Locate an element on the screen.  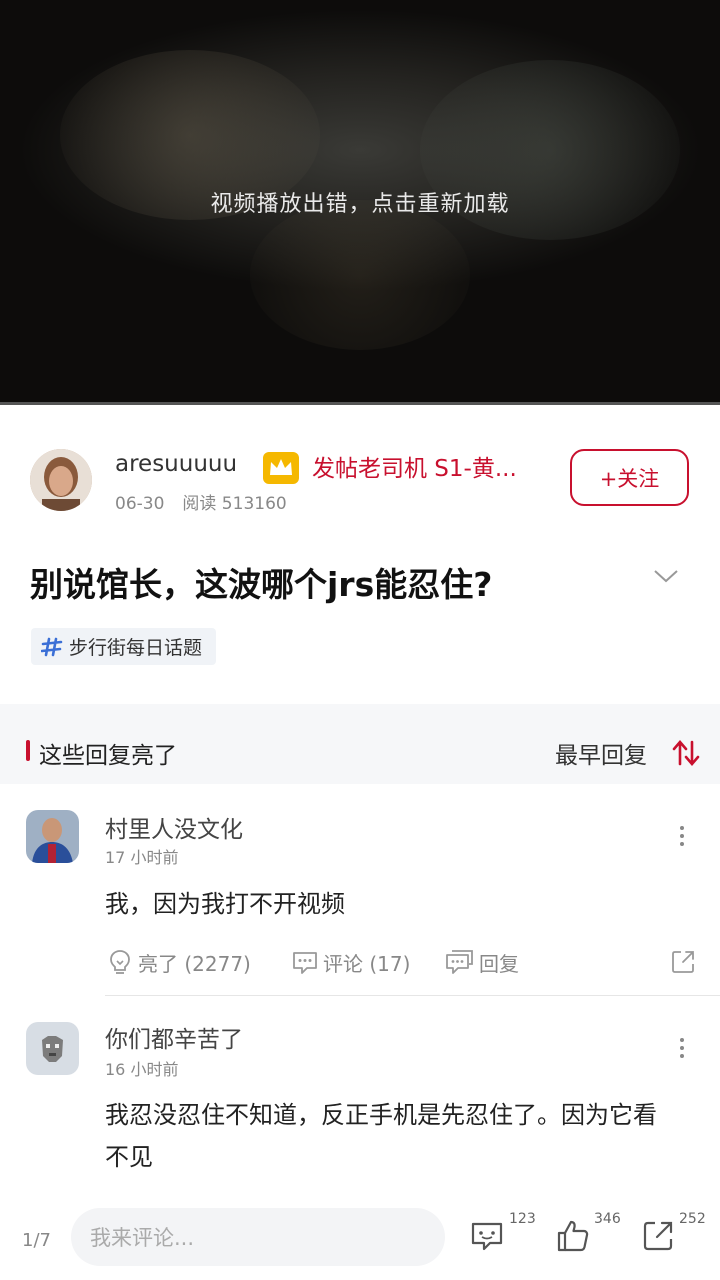
comment-count: 123 is located at coordinates (522, 1219).